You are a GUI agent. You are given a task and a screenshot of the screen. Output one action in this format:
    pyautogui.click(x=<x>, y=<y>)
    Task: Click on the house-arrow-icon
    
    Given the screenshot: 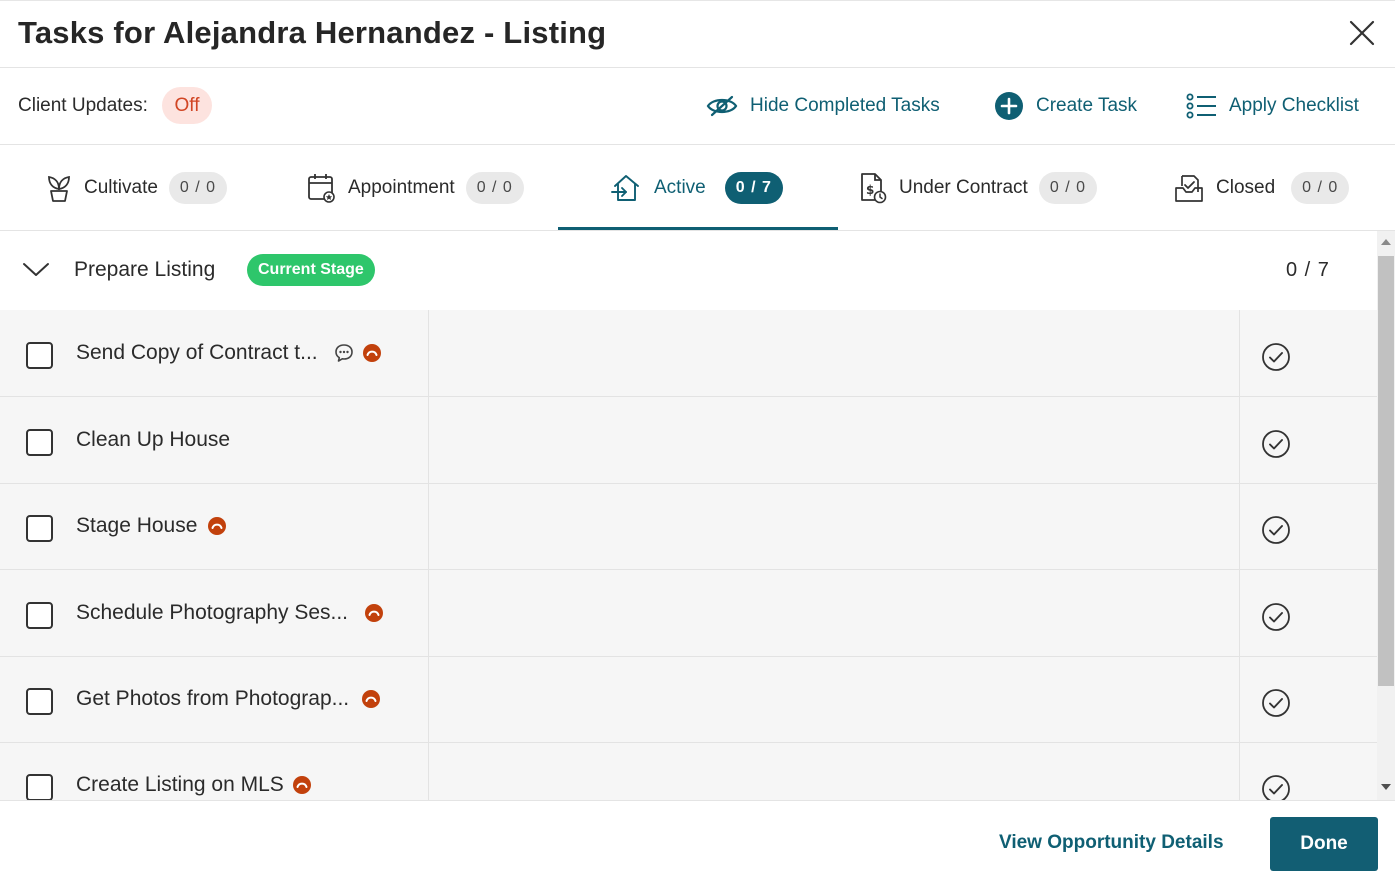 What is the action you would take?
    pyautogui.click(x=625, y=188)
    